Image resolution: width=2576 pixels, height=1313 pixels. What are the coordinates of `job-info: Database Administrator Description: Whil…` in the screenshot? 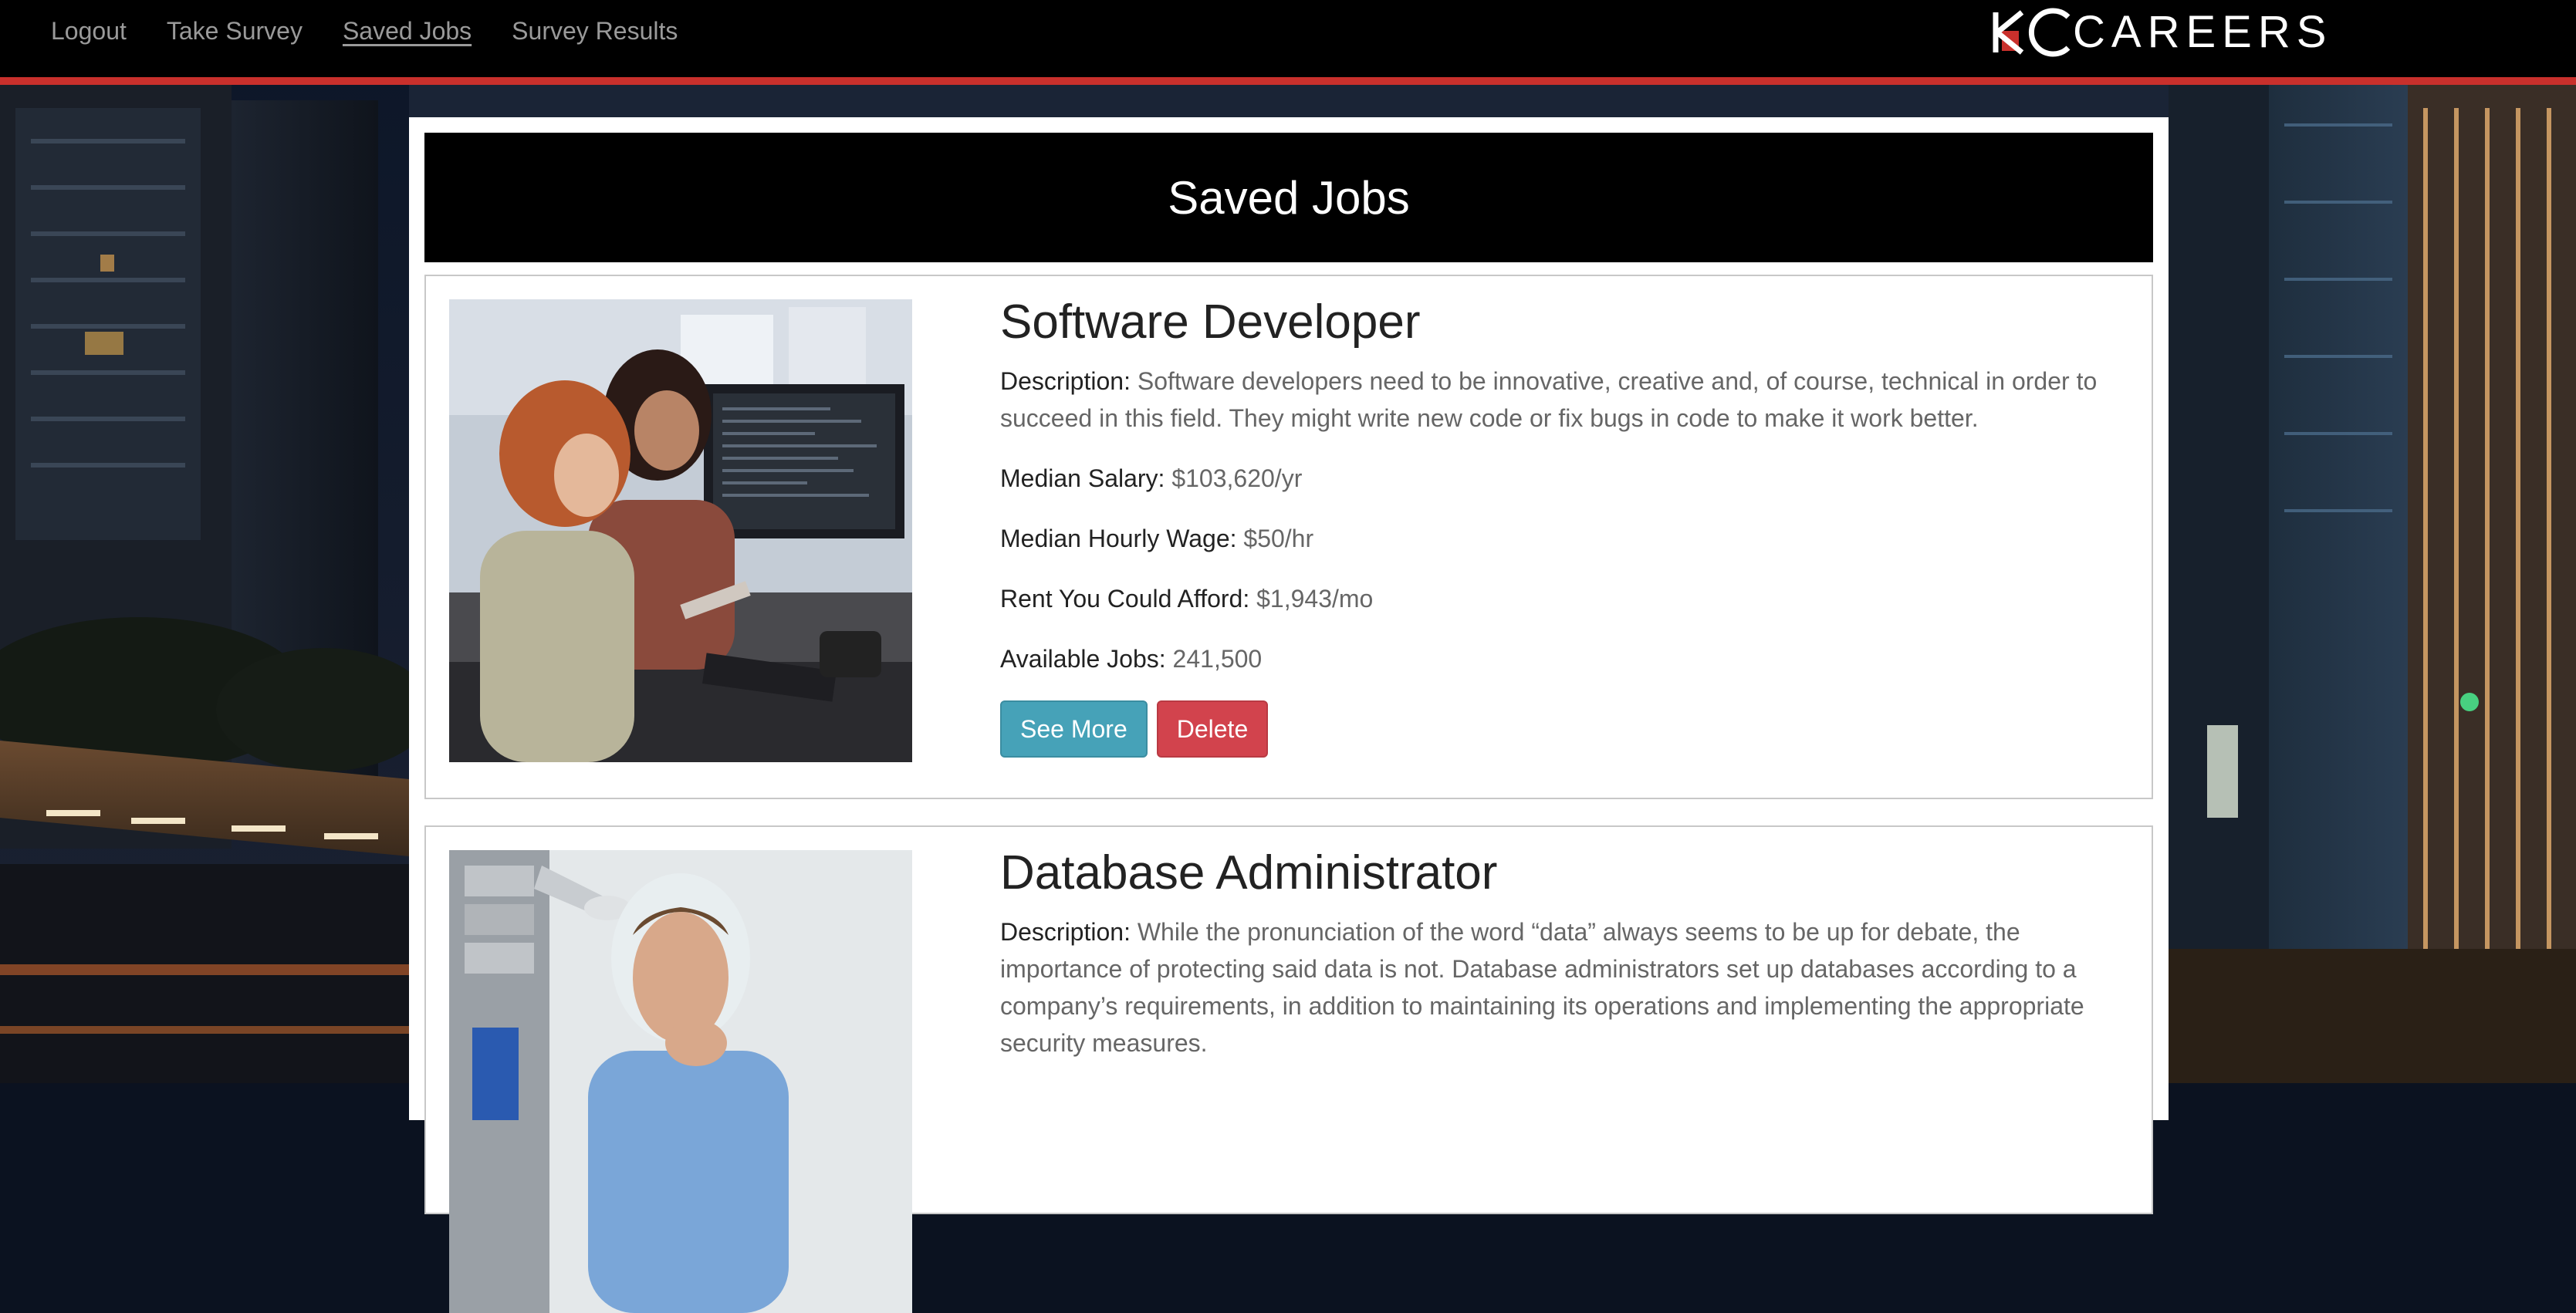 It's located at (1563, 953).